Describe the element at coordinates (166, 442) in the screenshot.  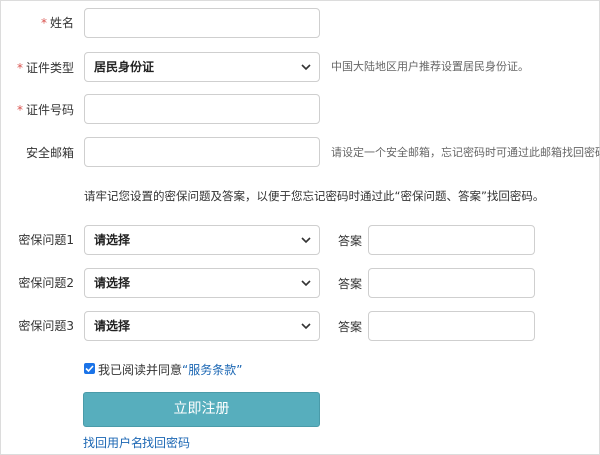
I see `find-password-link: 找回密码` at that location.